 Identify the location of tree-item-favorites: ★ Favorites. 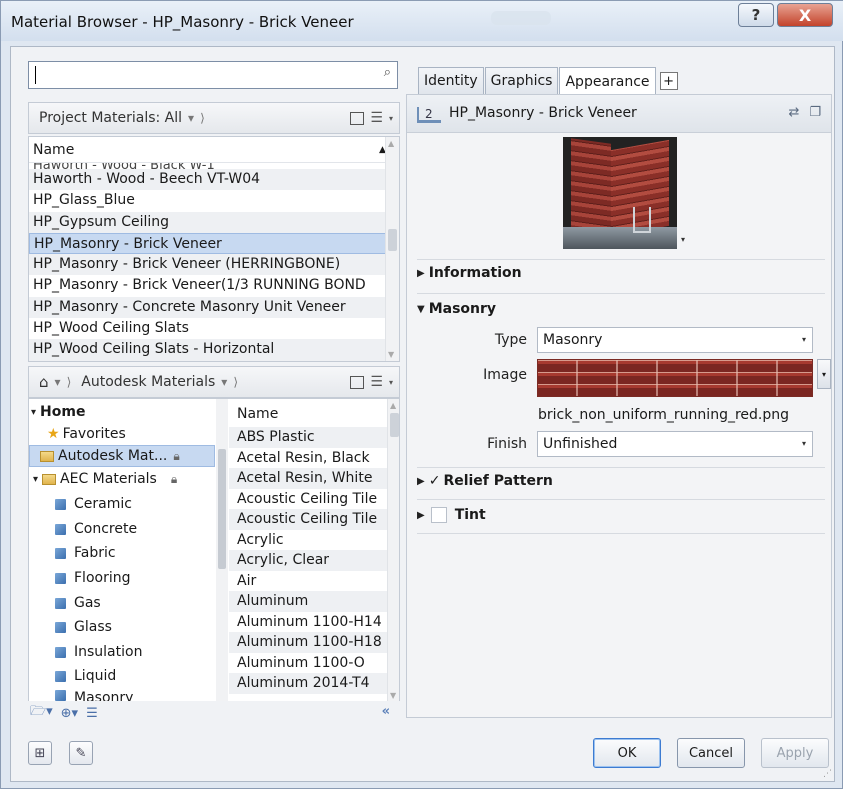
(86, 434).